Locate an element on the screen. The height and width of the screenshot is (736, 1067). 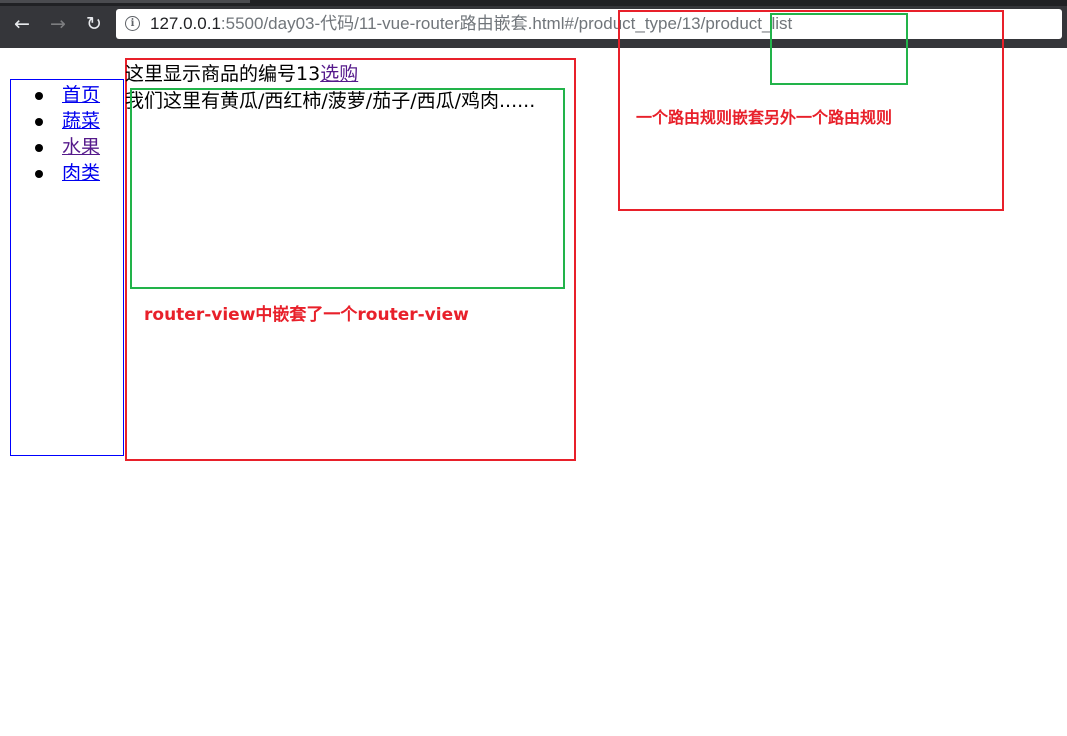
url-segment-highlight is located at coordinates (839, 49).